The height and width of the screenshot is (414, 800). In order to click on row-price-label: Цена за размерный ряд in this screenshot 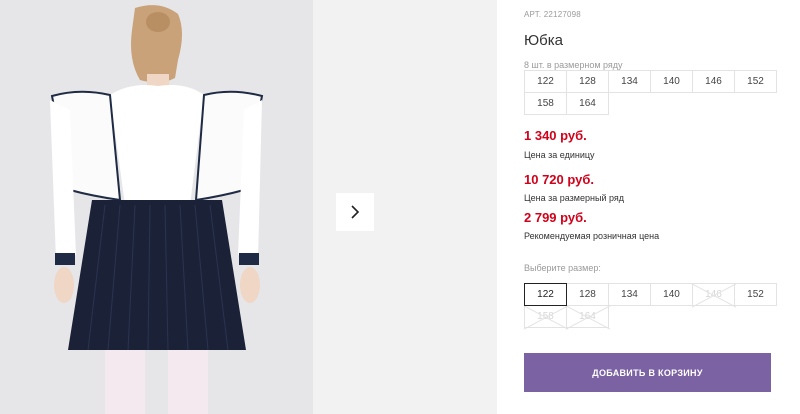, I will do `click(574, 198)`.